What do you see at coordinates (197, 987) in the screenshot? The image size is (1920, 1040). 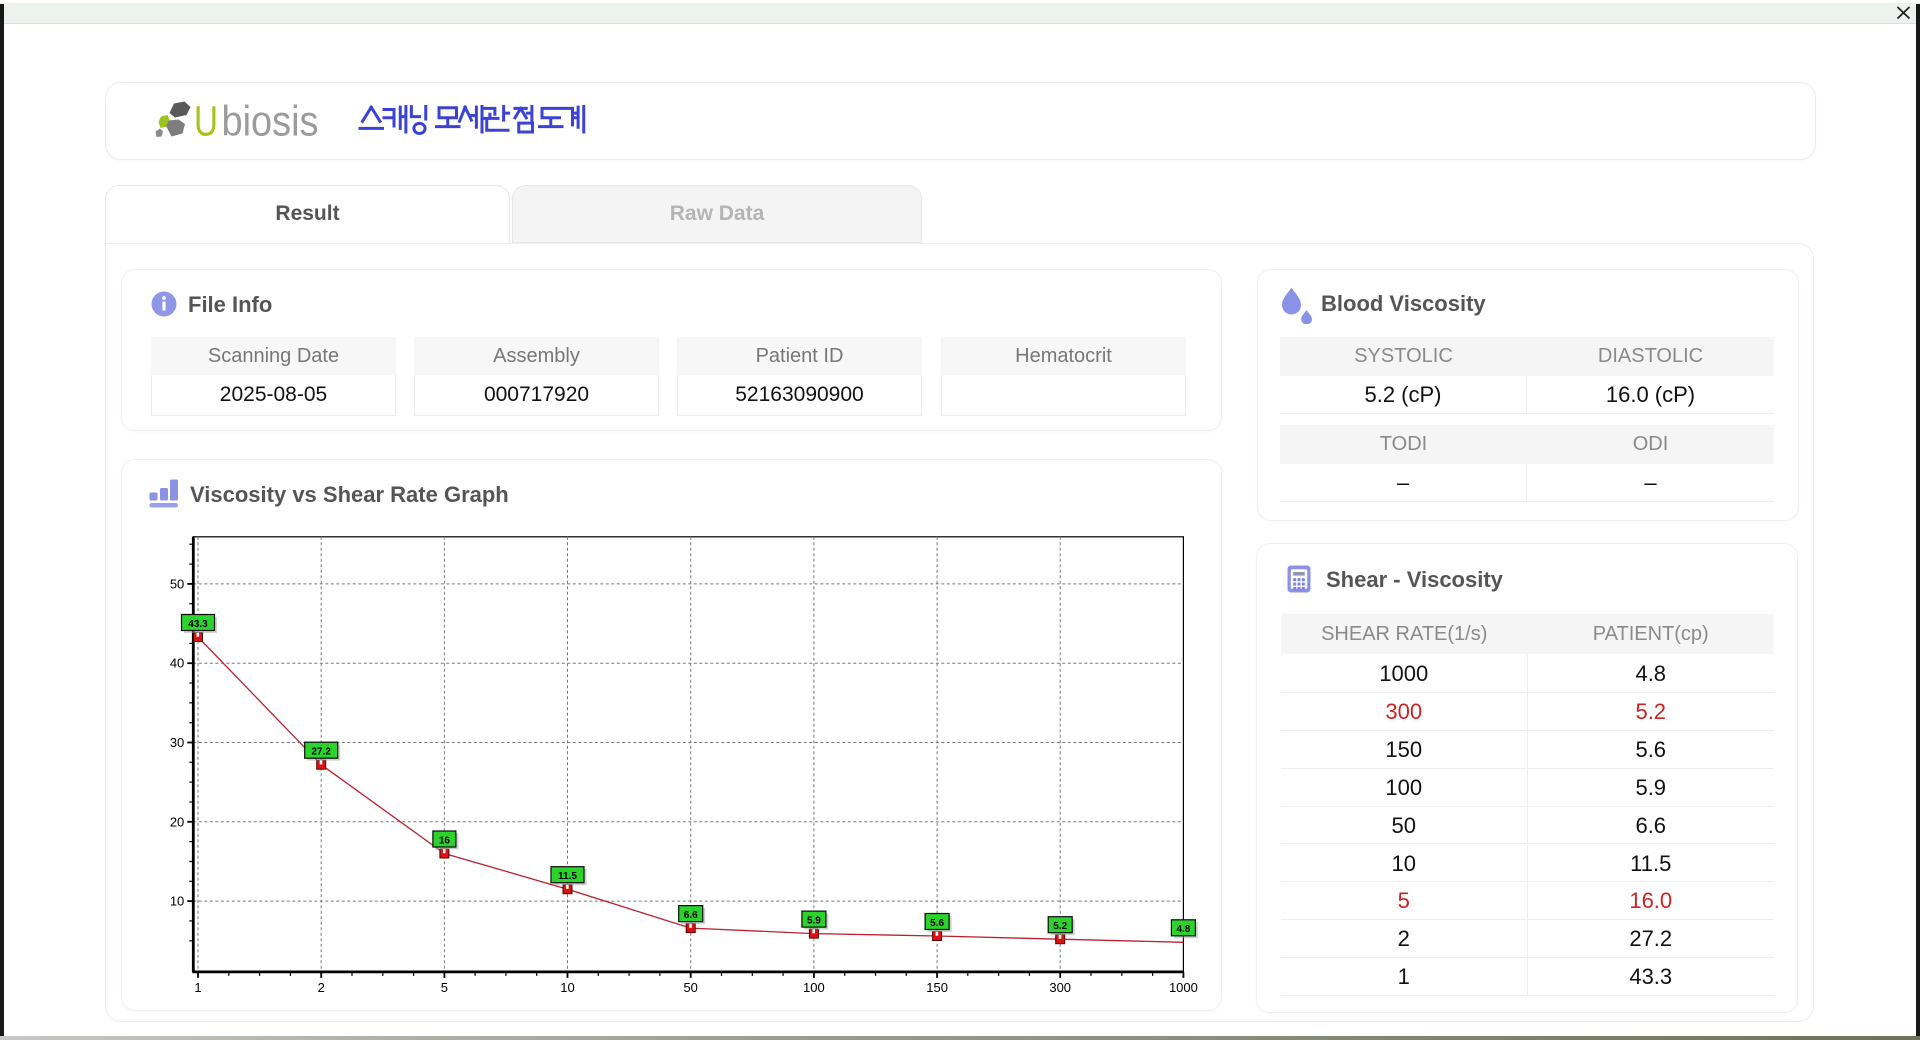 I see `svg-text: 1` at bounding box center [197, 987].